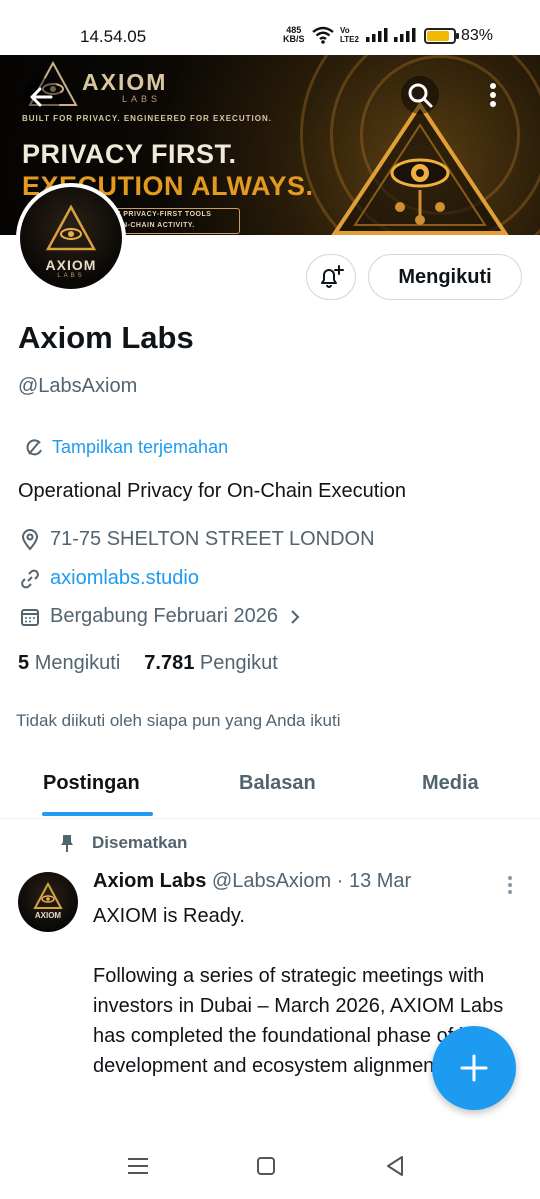 The height and width of the screenshot is (1199, 540). I want to click on compose-button, so click(474, 1068).